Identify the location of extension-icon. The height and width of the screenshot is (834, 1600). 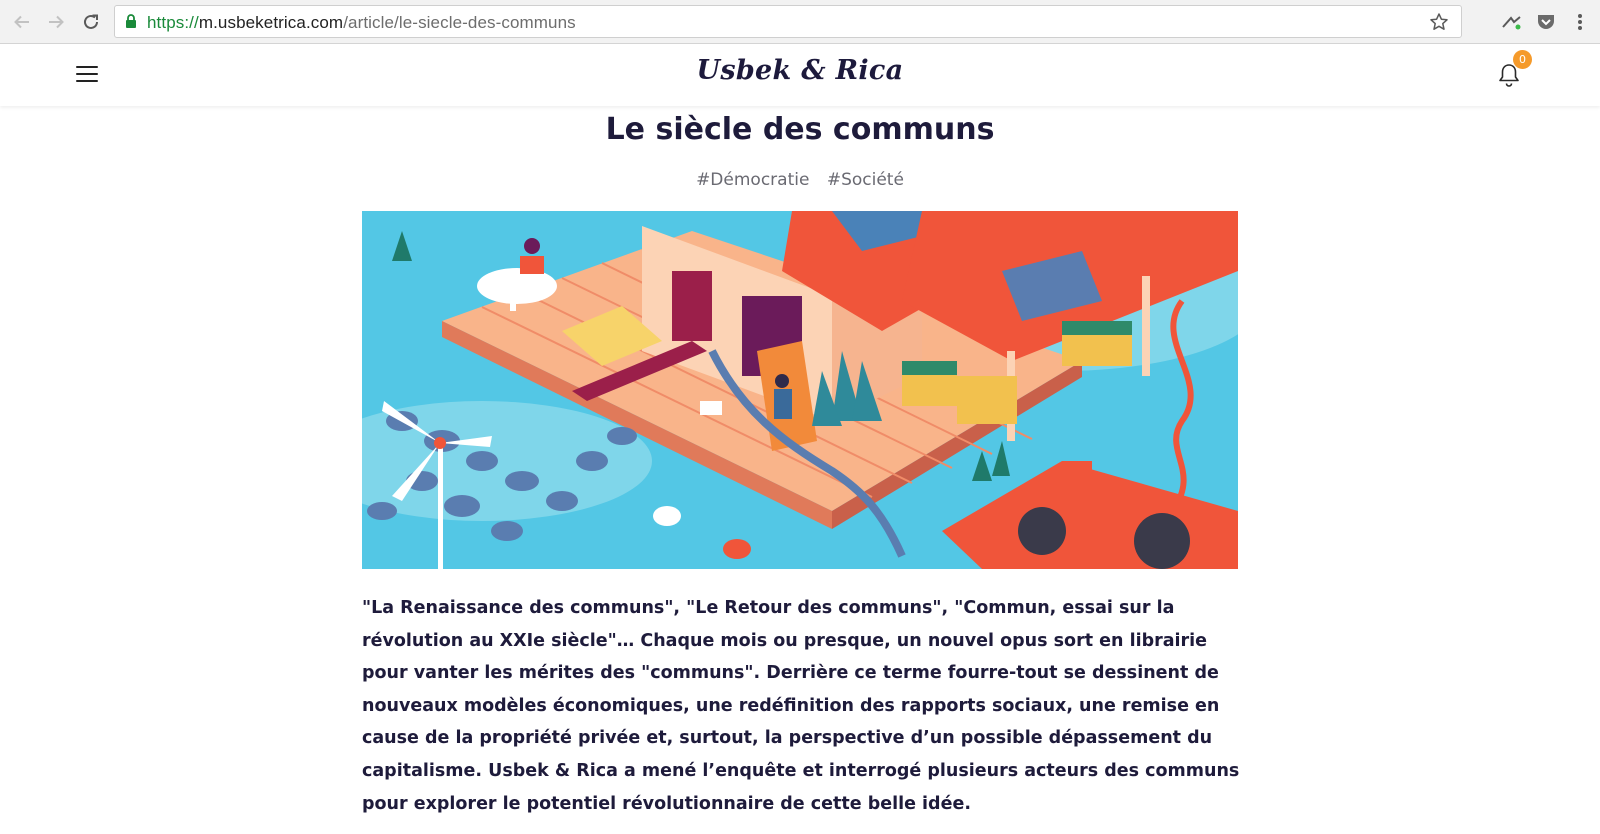
(1512, 22).